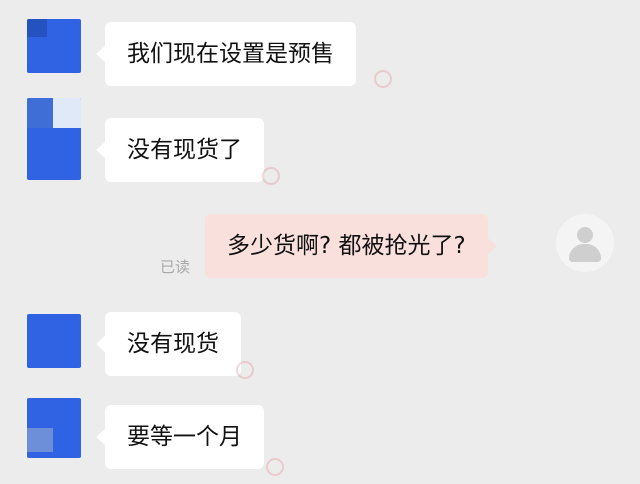 This screenshot has height=484, width=640. What do you see at coordinates (230, 54) in the screenshot?
I see `message-text: 我们现在设置是预售` at bounding box center [230, 54].